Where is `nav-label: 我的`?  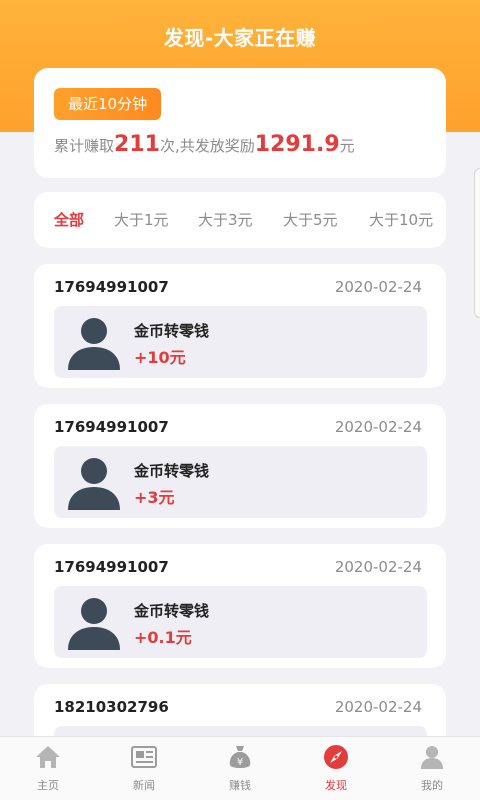 nav-label: 我的 is located at coordinates (432, 785).